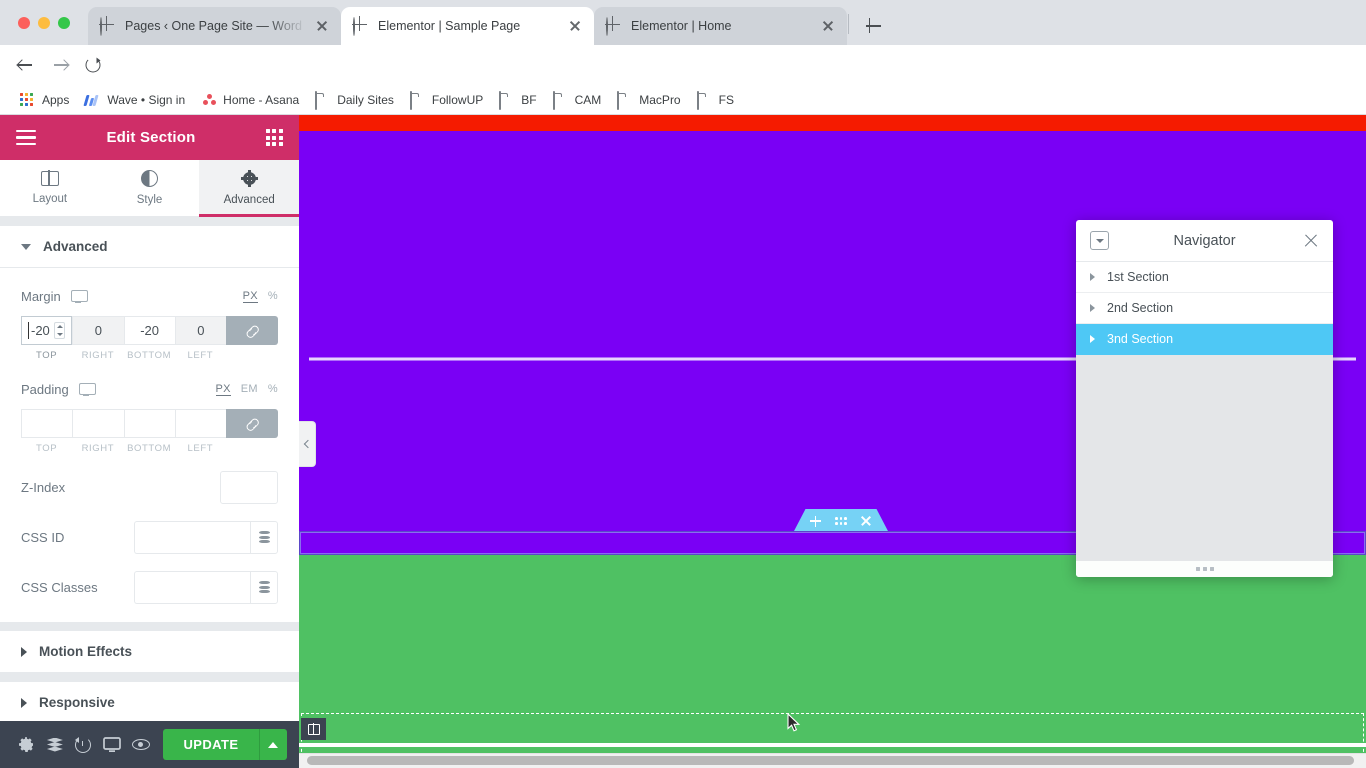 The image size is (1366, 768). I want to click on margin-fields, so click(149, 330).